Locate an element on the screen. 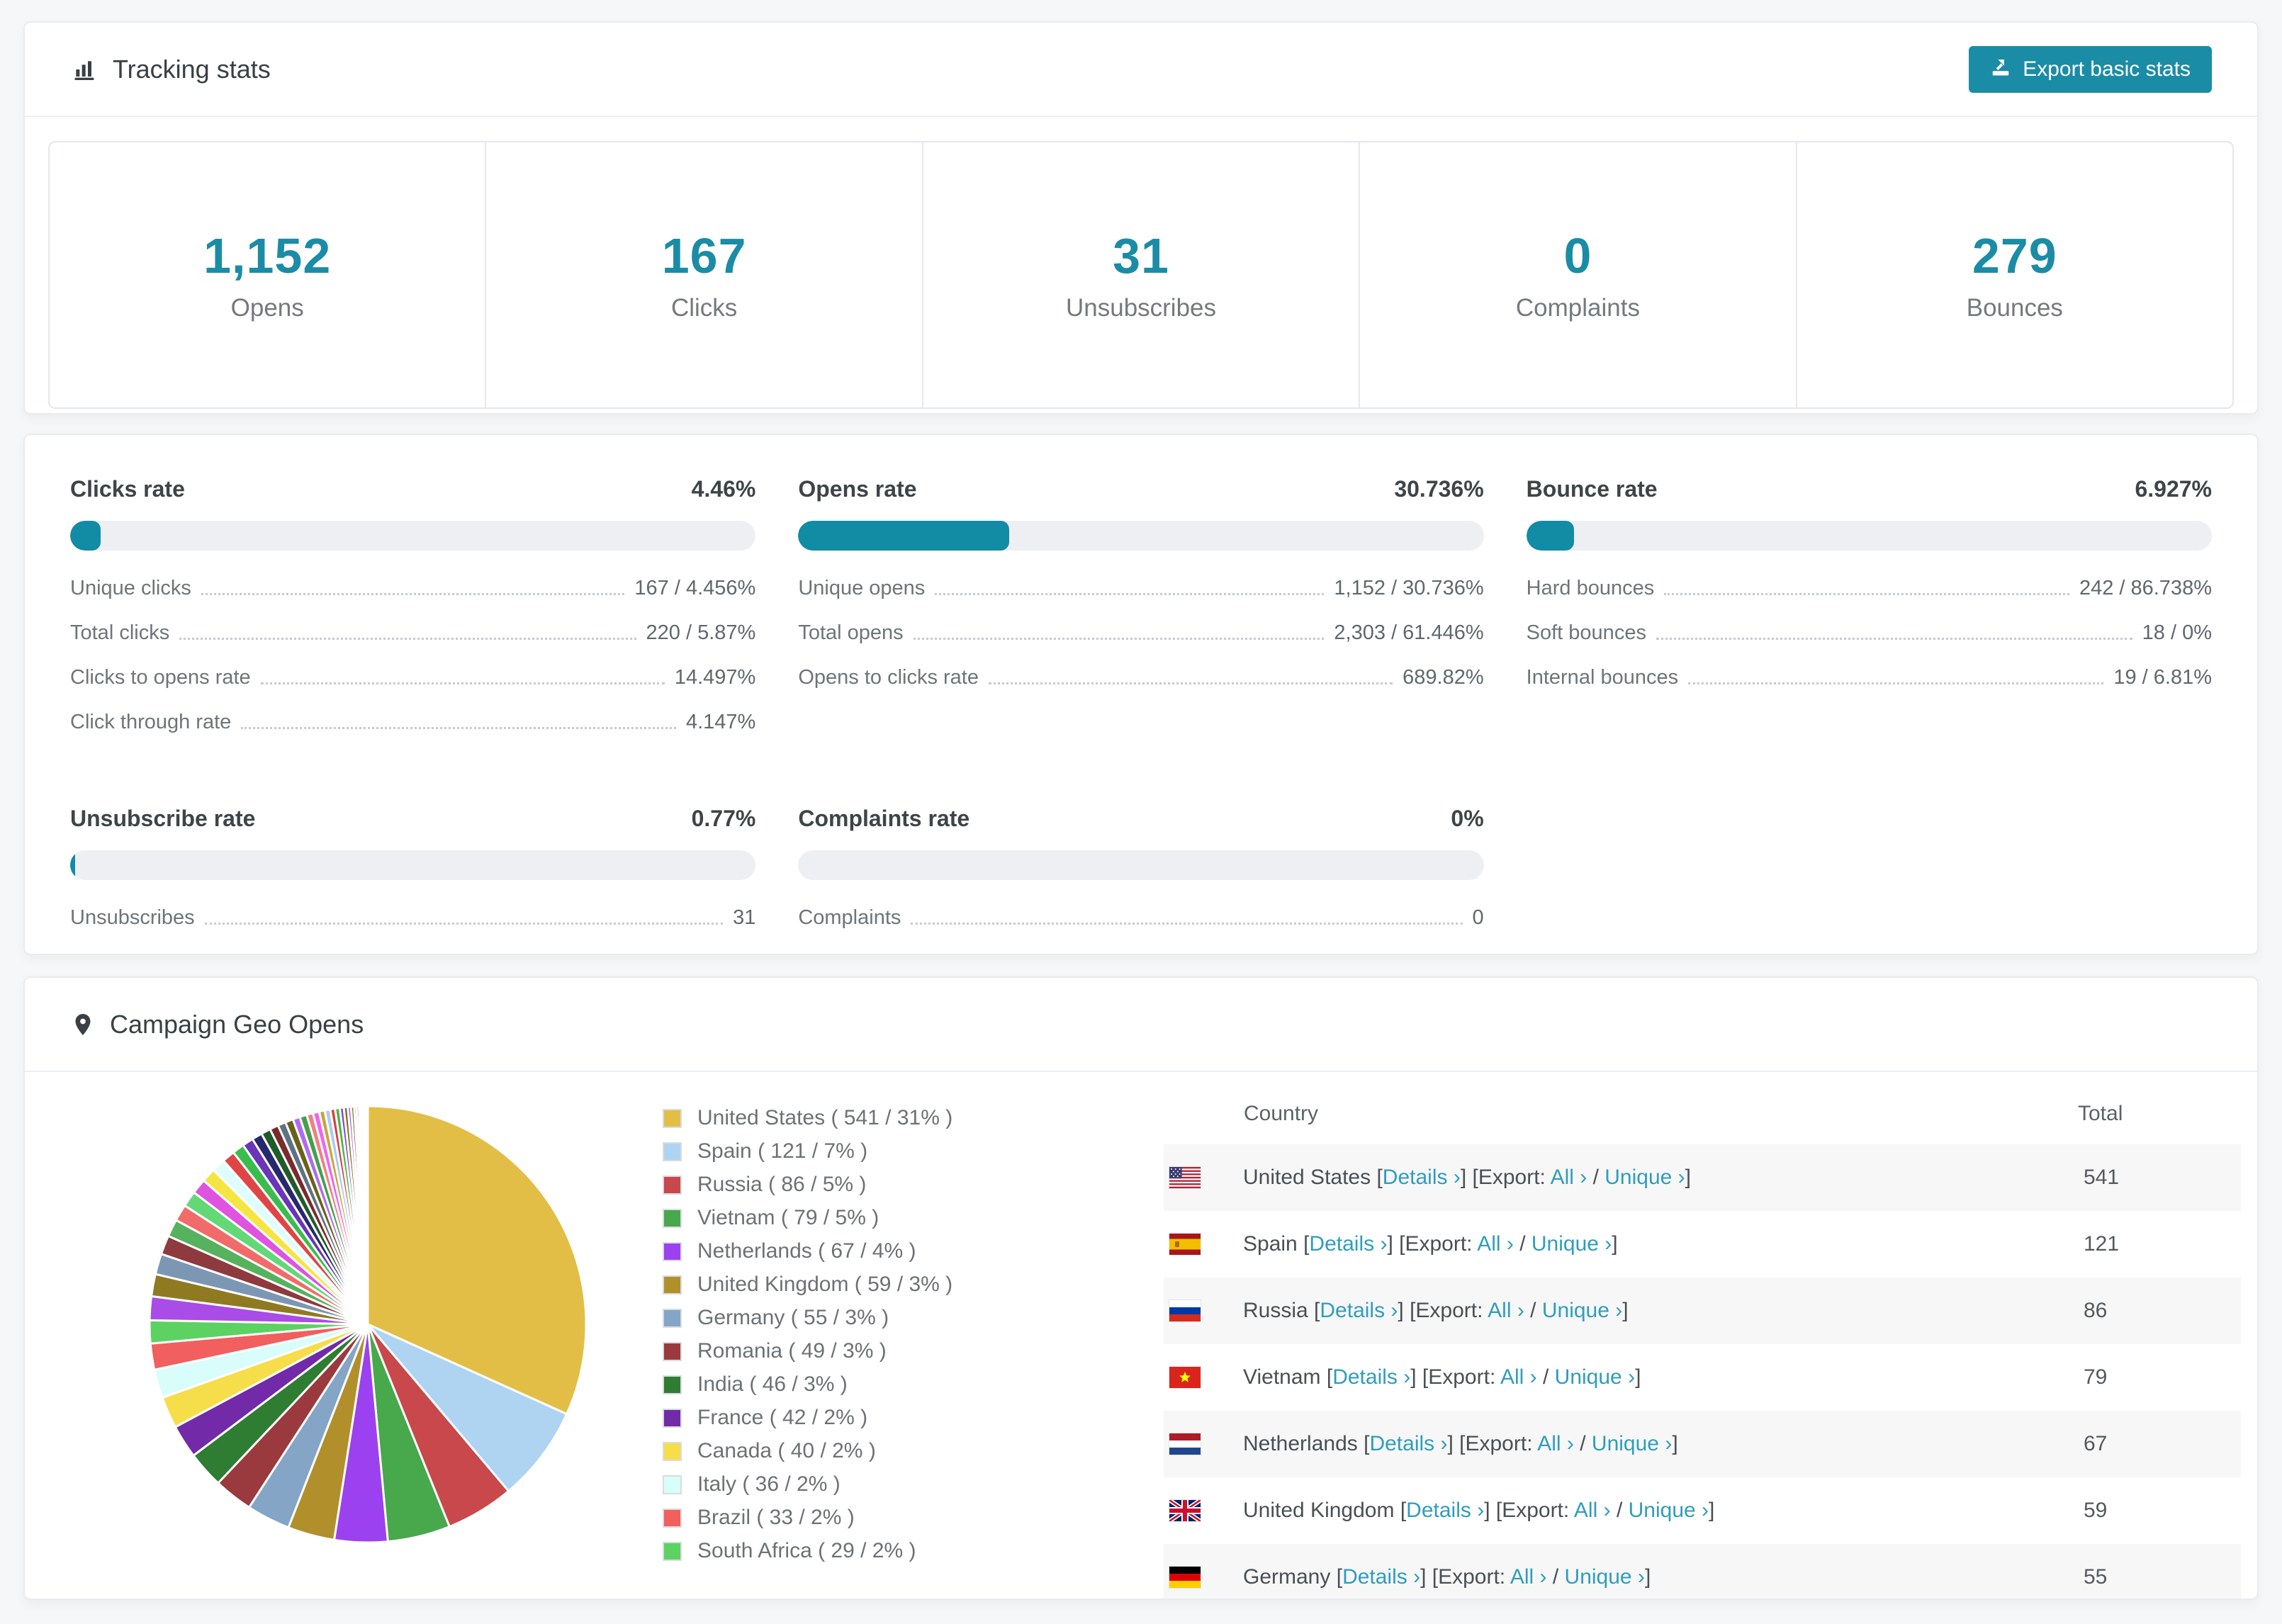 This screenshot has height=1624, width=2282. total-cell: 86 is located at coordinates (2096, 1310).